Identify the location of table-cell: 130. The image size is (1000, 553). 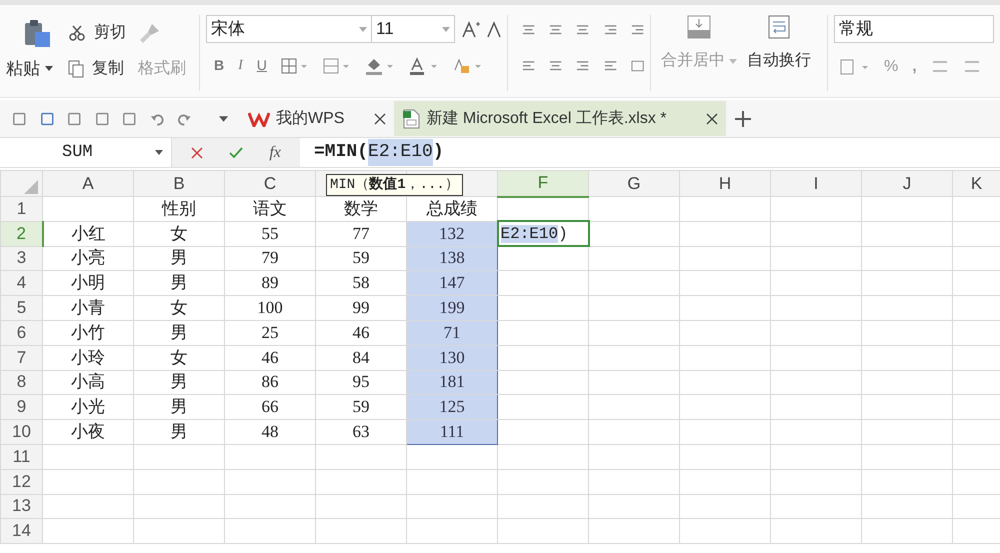
(452, 357).